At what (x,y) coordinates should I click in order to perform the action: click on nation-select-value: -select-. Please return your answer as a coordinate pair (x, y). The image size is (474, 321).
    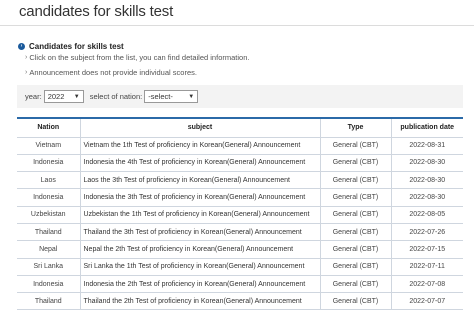
    Looking at the image, I should click on (160, 96).